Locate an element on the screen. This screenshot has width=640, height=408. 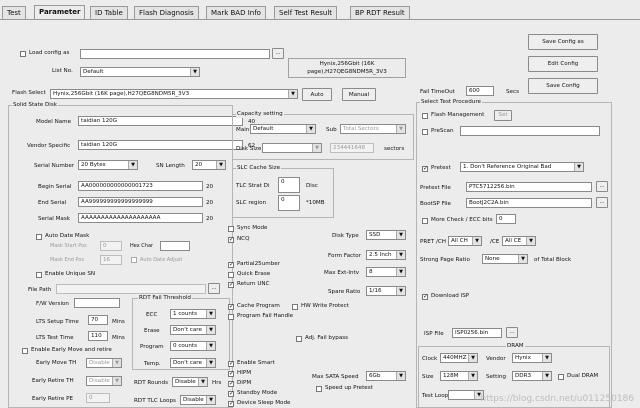
cache-program-checkbox: ✓ is located at coordinates (231, 307).